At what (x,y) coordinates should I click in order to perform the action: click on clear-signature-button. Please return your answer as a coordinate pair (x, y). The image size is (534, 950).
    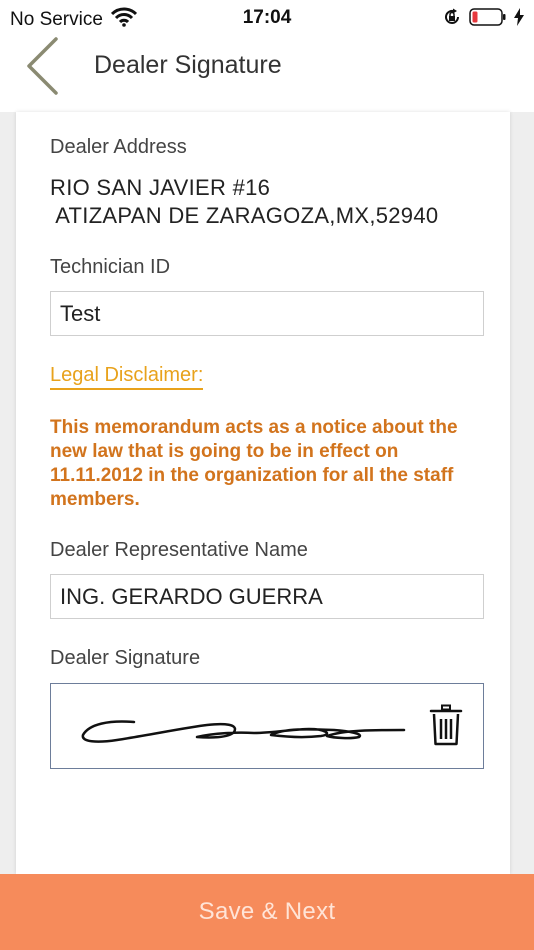
    Looking at the image, I should click on (446, 727).